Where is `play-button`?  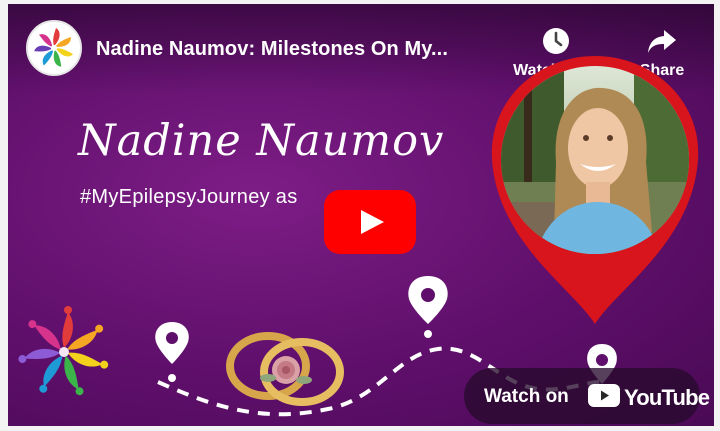
play-button is located at coordinates (370, 222).